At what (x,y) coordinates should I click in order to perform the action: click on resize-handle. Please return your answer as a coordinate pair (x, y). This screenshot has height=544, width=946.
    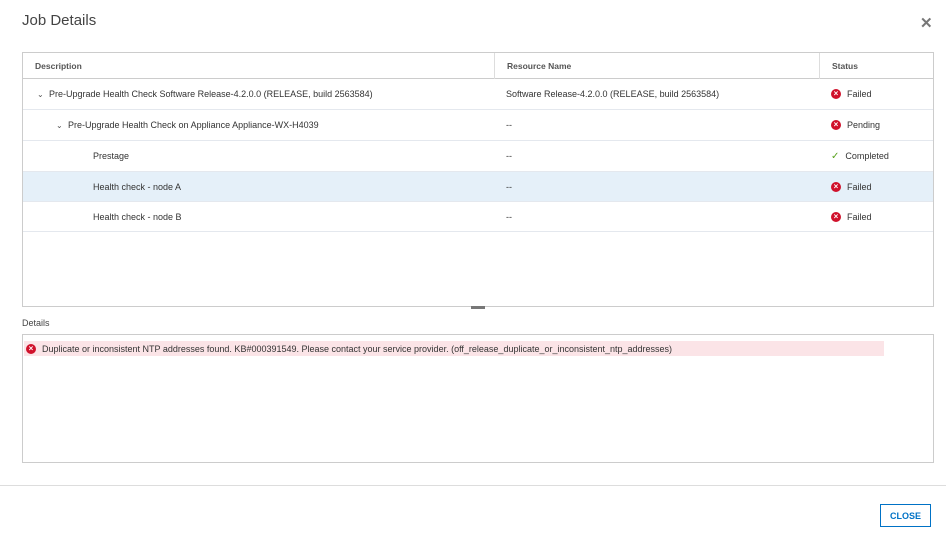
    Looking at the image, I should click on (478, 307).